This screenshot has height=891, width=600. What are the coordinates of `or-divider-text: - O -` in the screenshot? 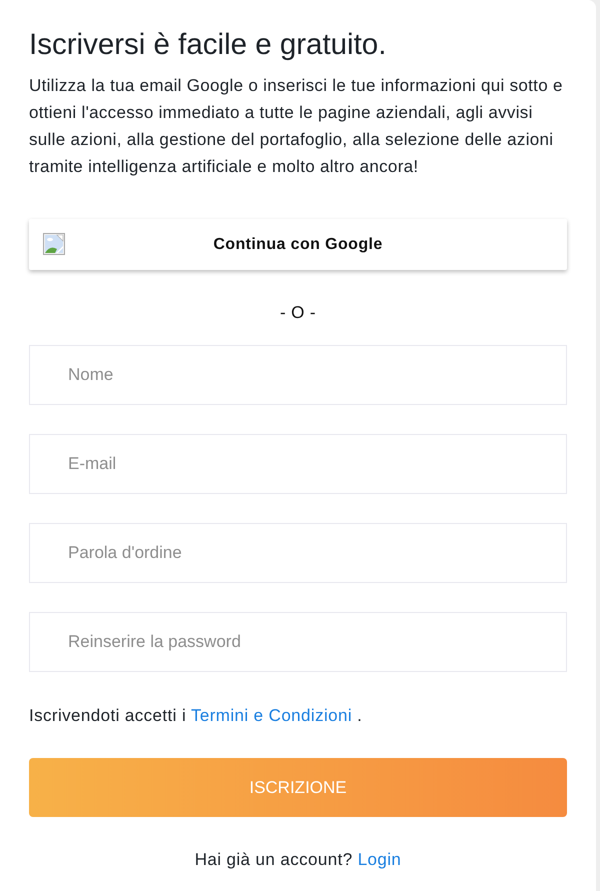 It's located at (298, 313).